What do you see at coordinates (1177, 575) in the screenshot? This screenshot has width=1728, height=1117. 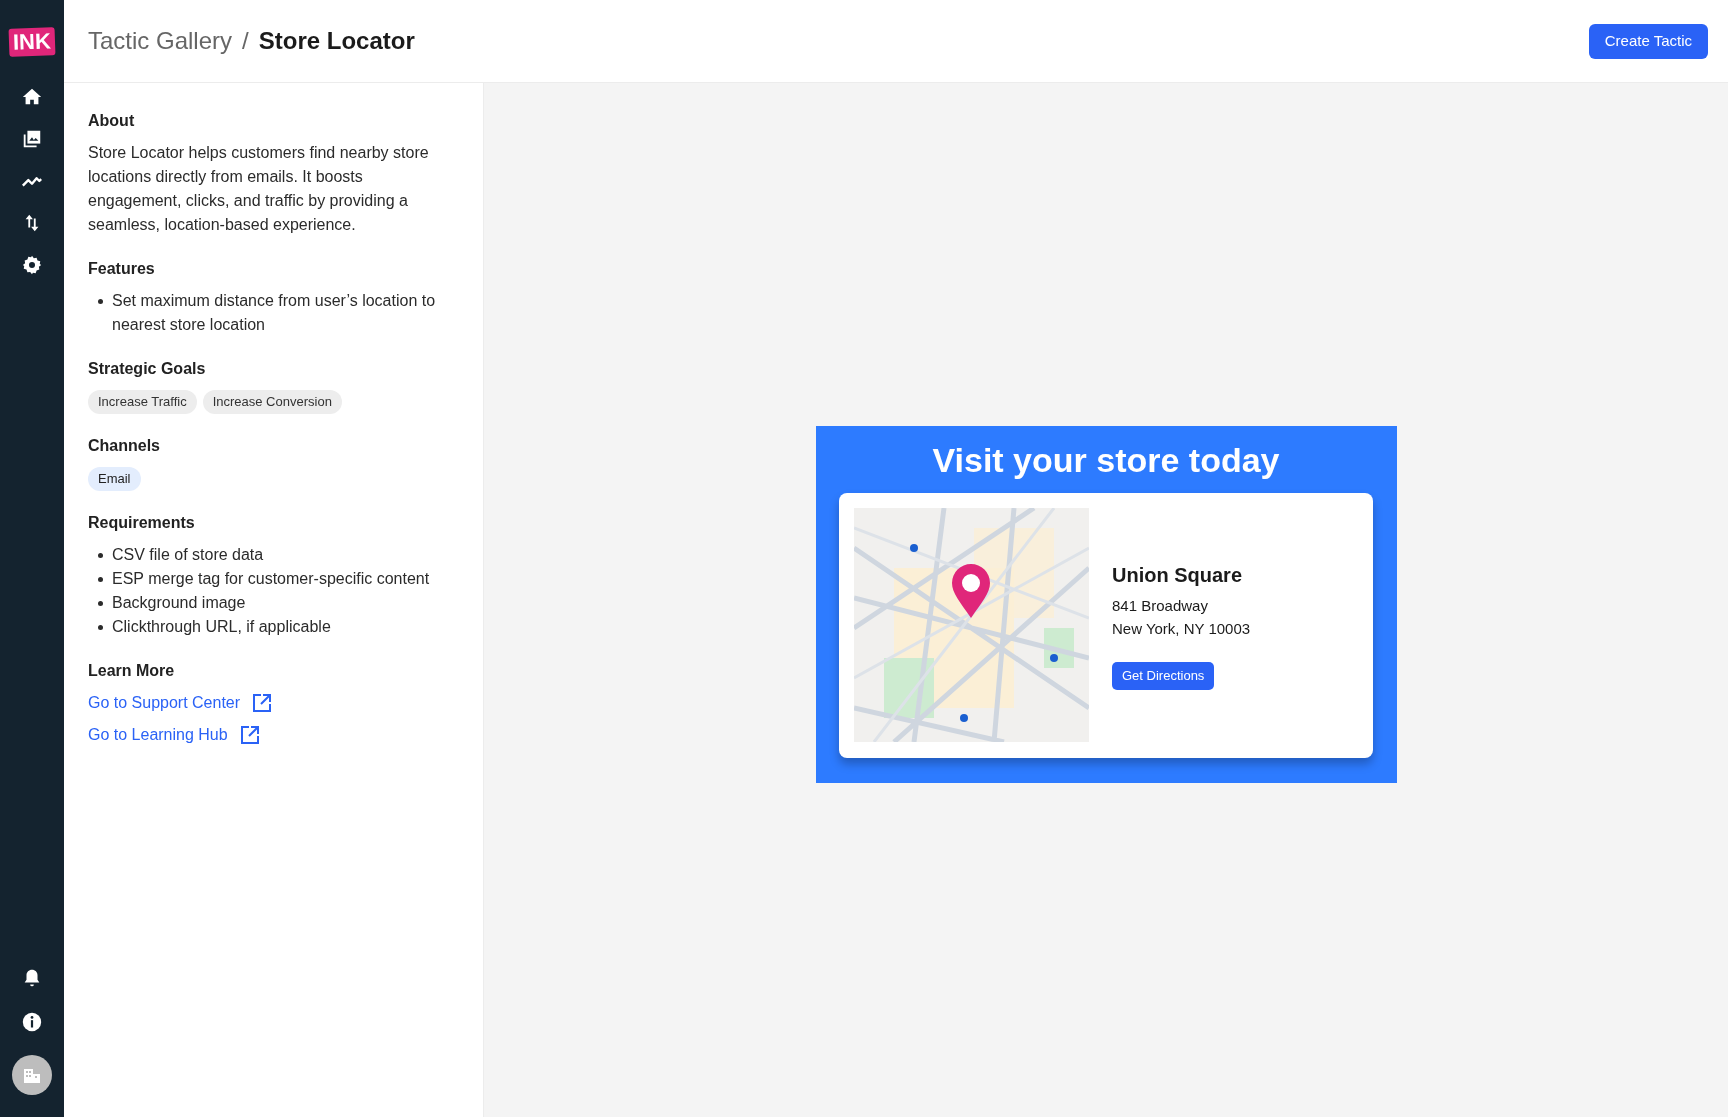 I see `store-name: Union Square` at bounding box center [1177, 575].